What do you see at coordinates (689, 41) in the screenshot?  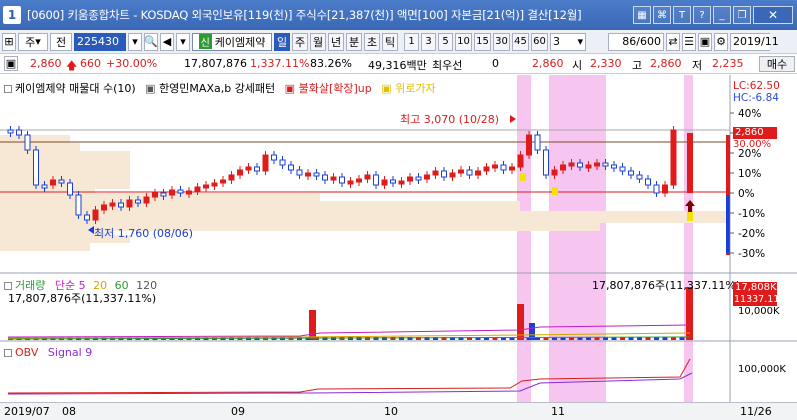 I see `list-icon: ☰` at bounding box center [689, 41].